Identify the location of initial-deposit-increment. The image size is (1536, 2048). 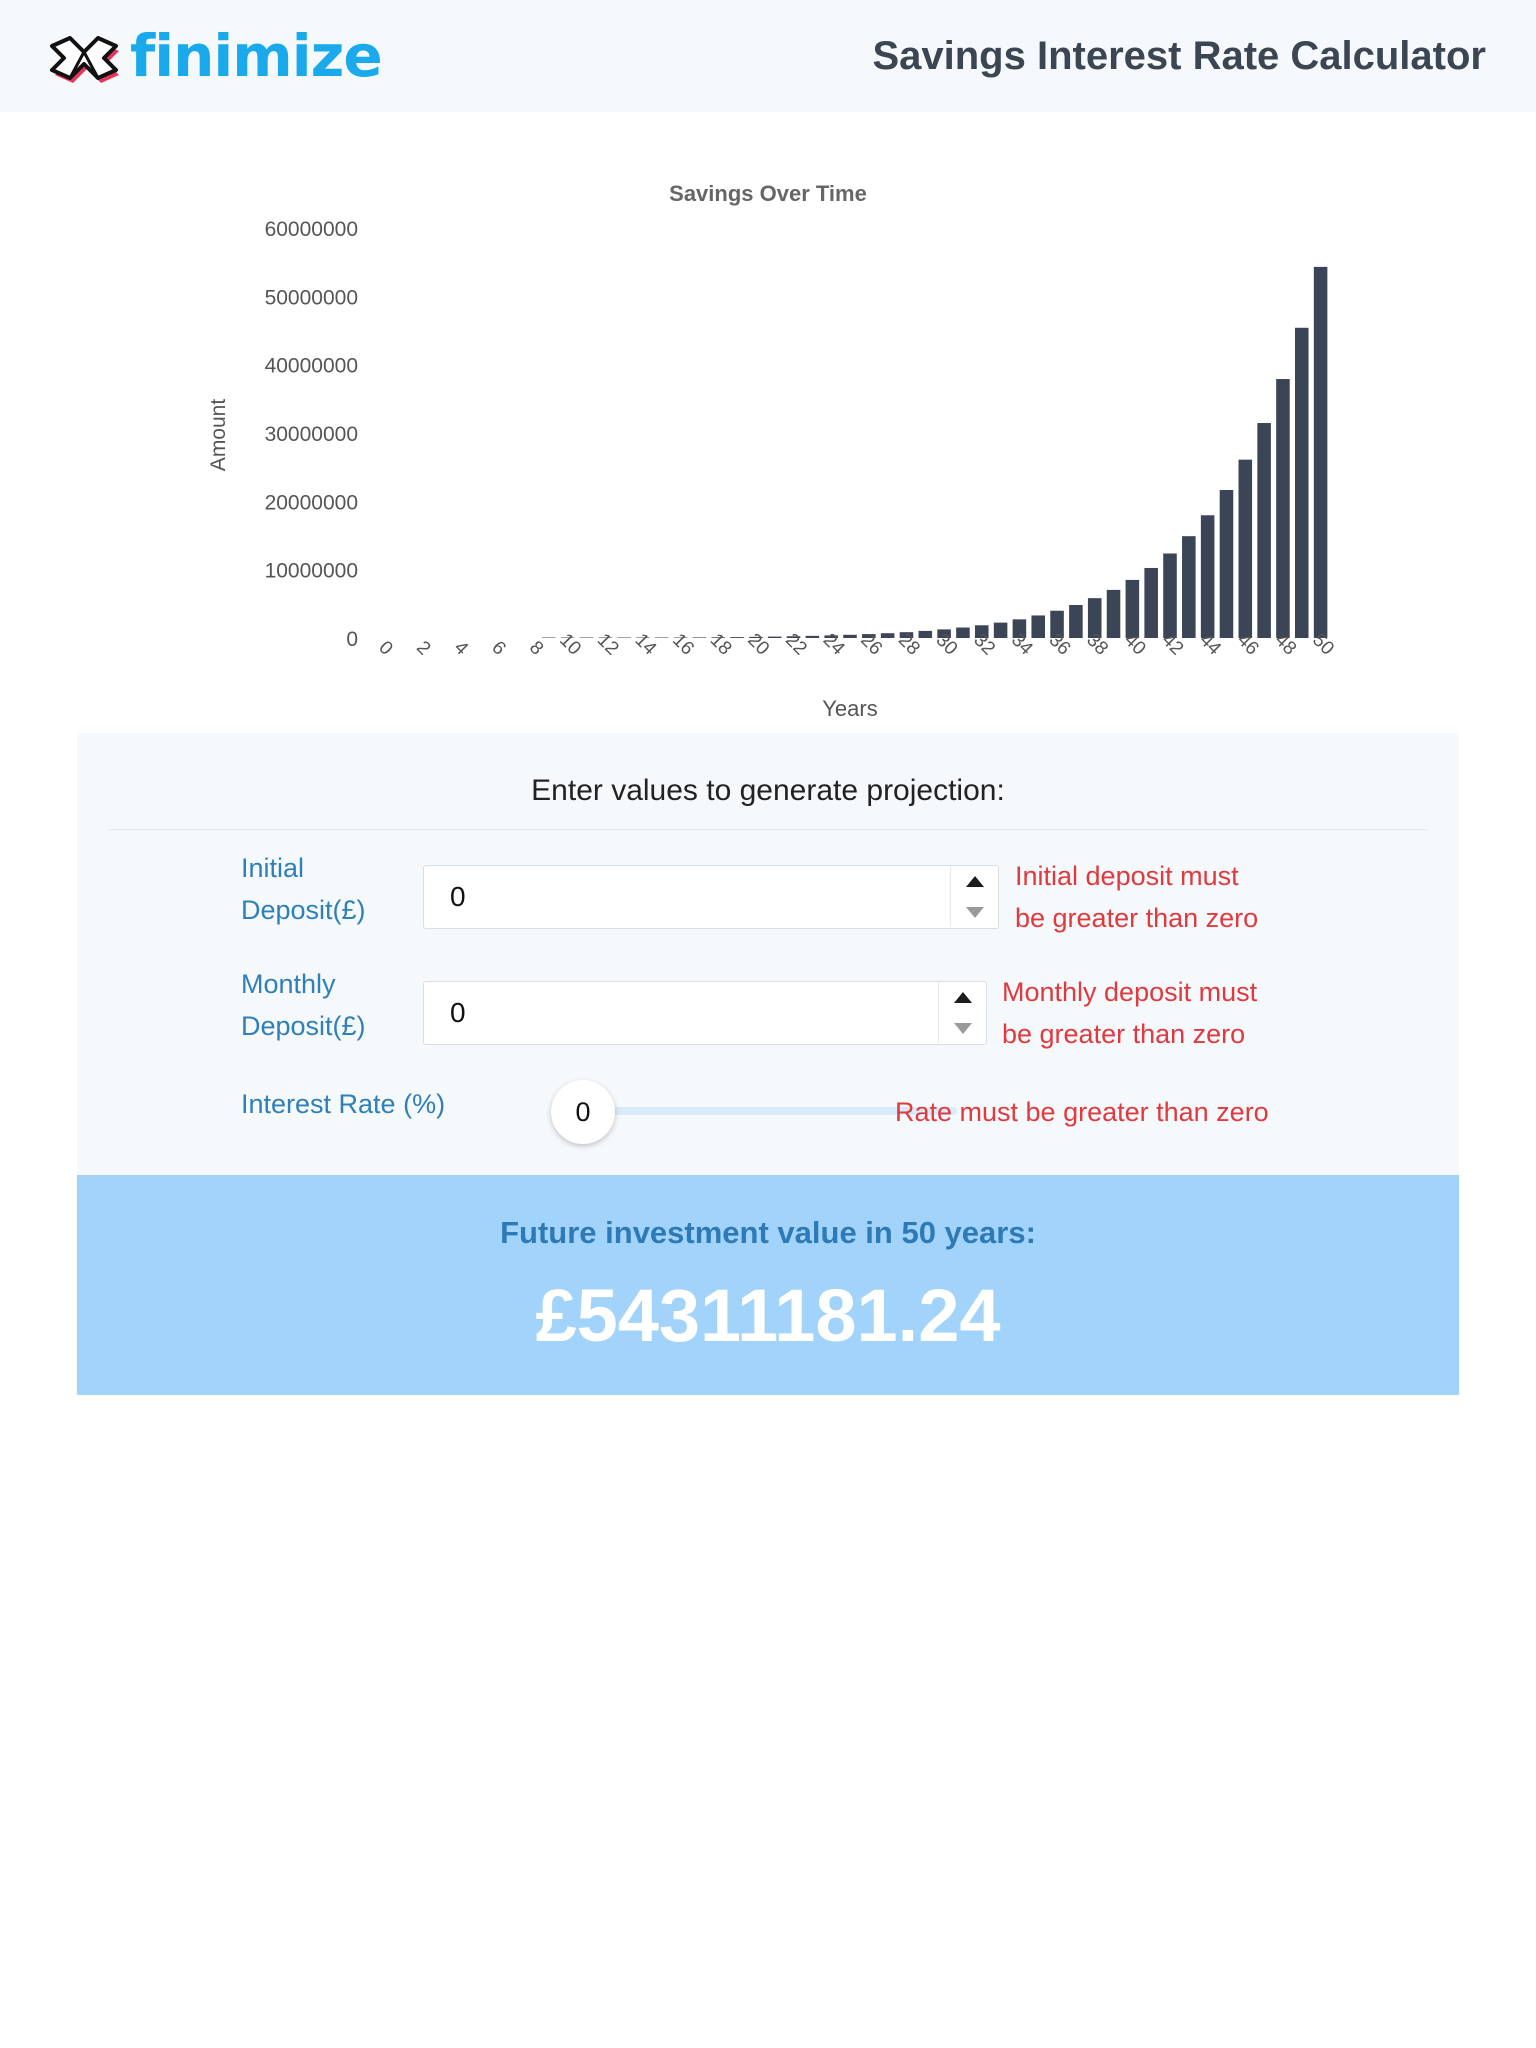
(975, 881).